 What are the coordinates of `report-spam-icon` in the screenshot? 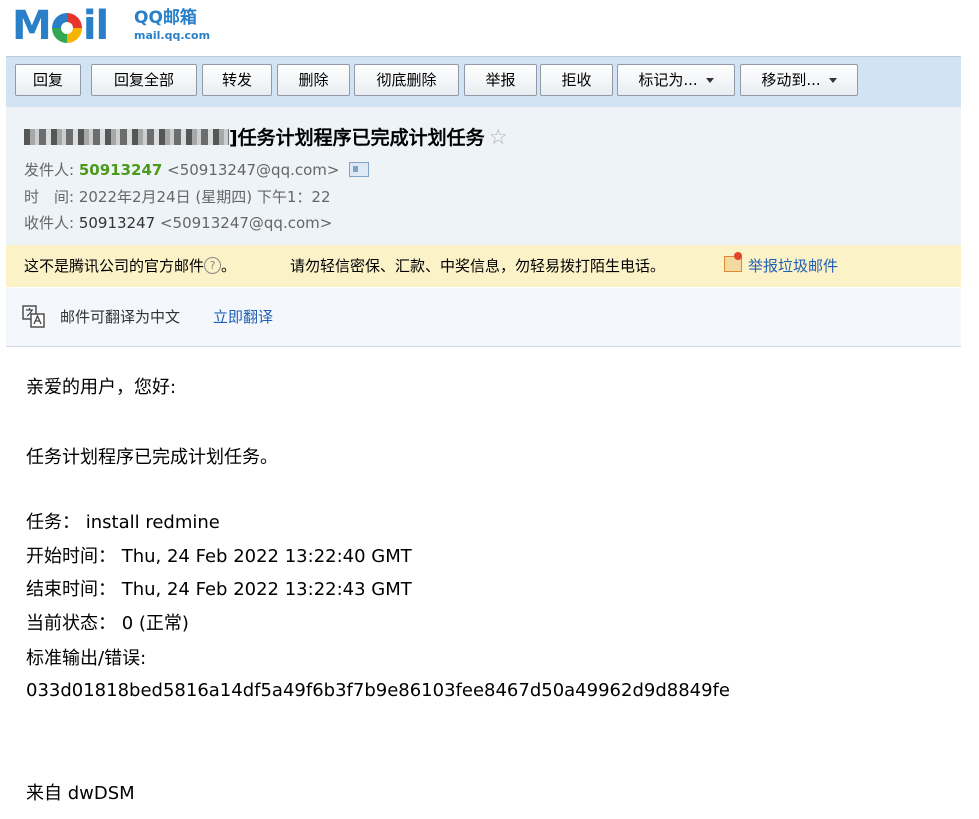 It's located at (733, 262).